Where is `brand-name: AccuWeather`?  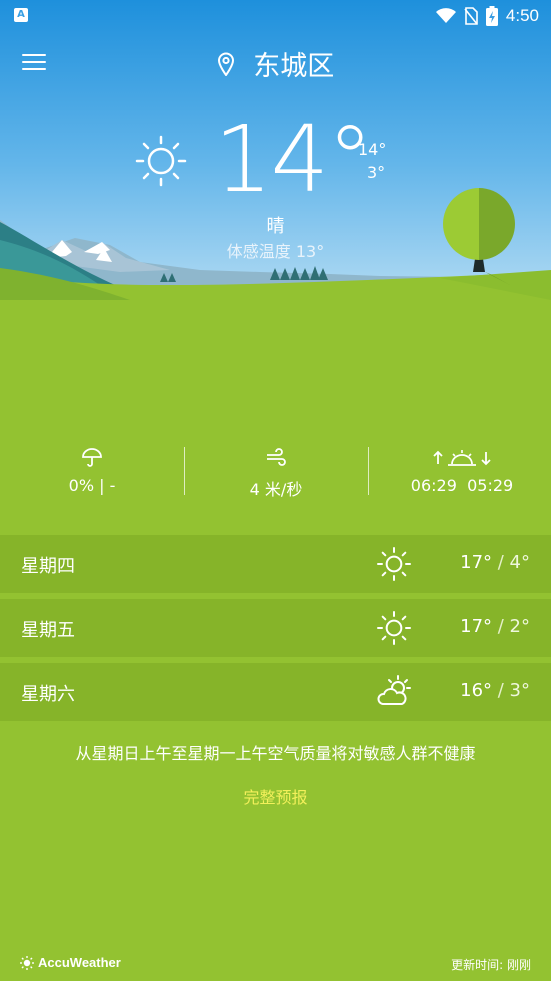
brand-name: AccuWeather is located at coordinates (79, 962).